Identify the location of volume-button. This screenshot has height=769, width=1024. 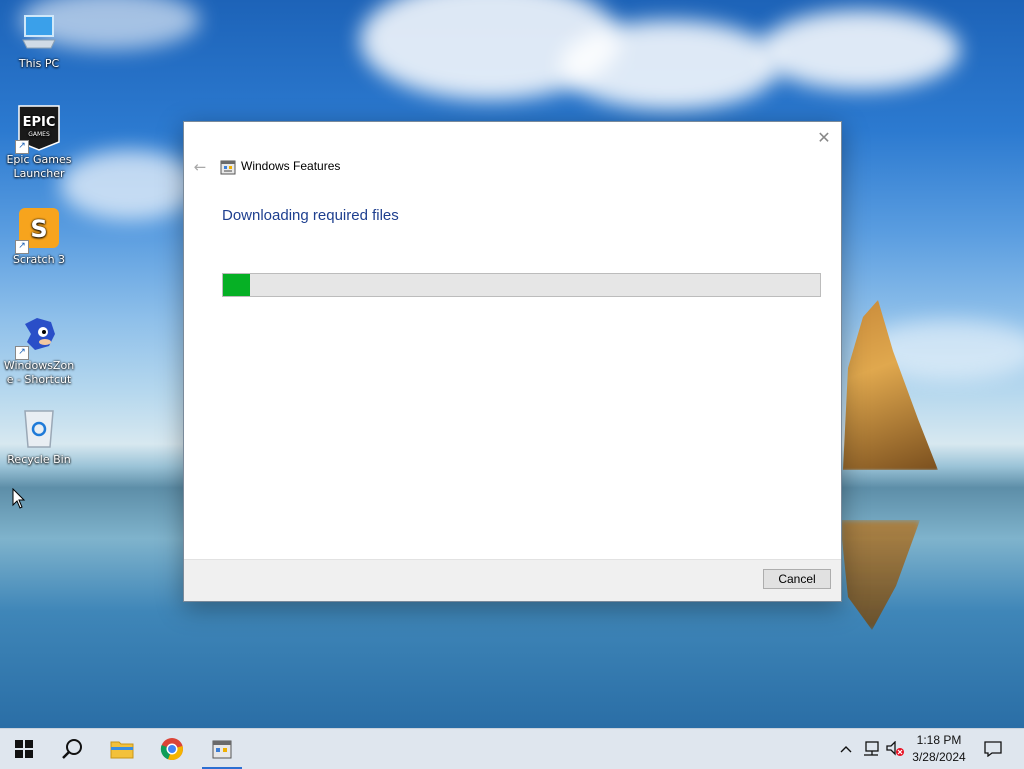
(895, 749).